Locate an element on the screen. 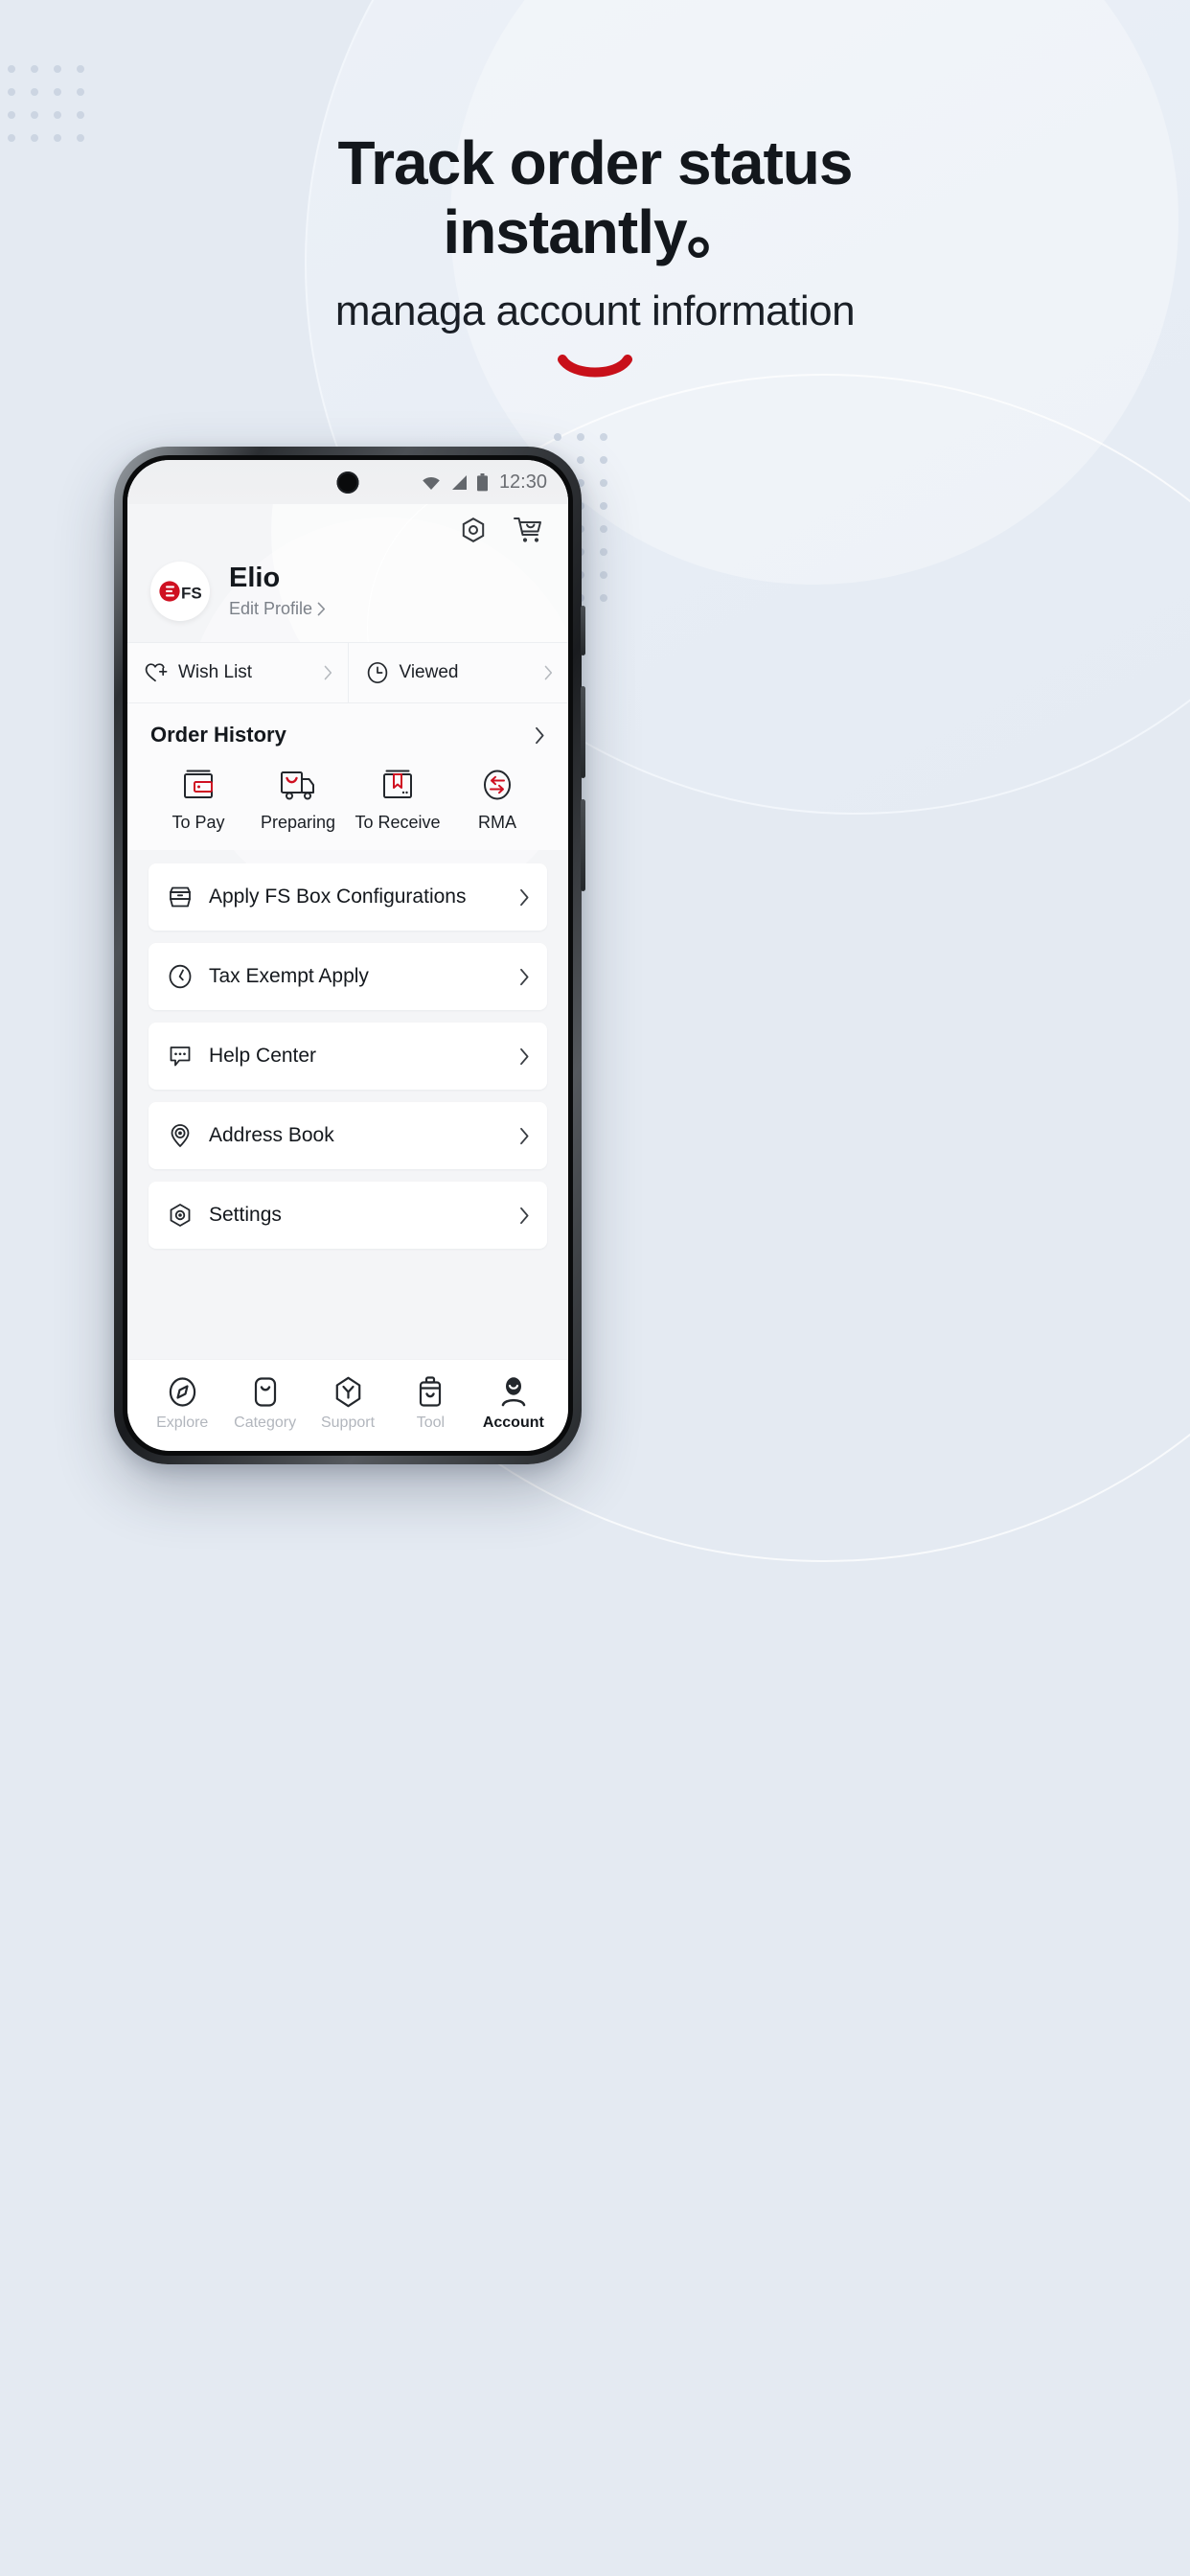 The width and height of the screenshot is (1190, 2576). menu-item-apply-fs-box-configurations: Apply FS Box Configurations is located at coordinates (348, 897).